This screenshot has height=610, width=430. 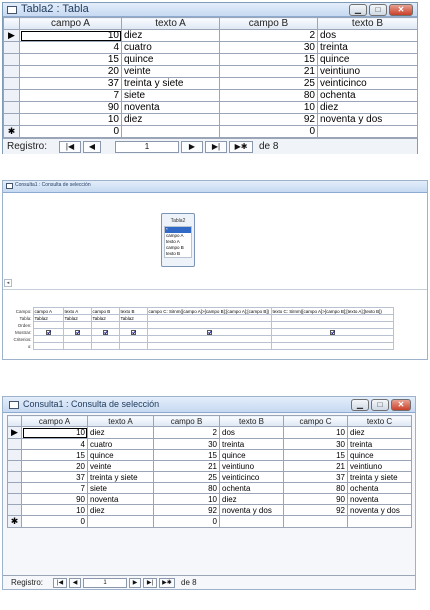 I want to click on prev-record-button: ◀, so click(x=75, y=583).